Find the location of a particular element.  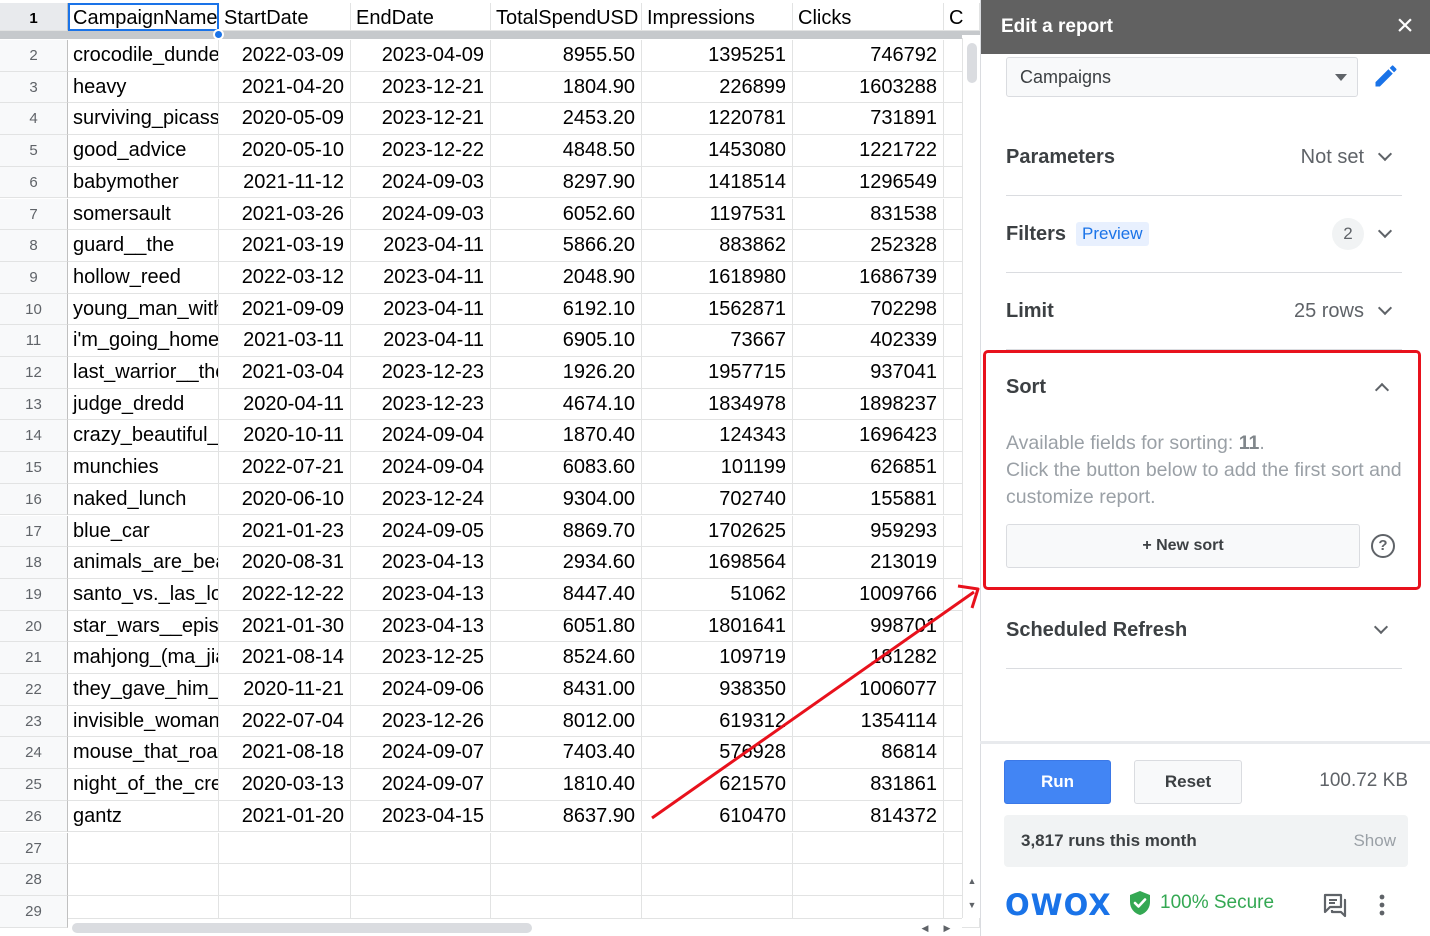

cell-clicks: 181282 is located at coordinates (868, 658).